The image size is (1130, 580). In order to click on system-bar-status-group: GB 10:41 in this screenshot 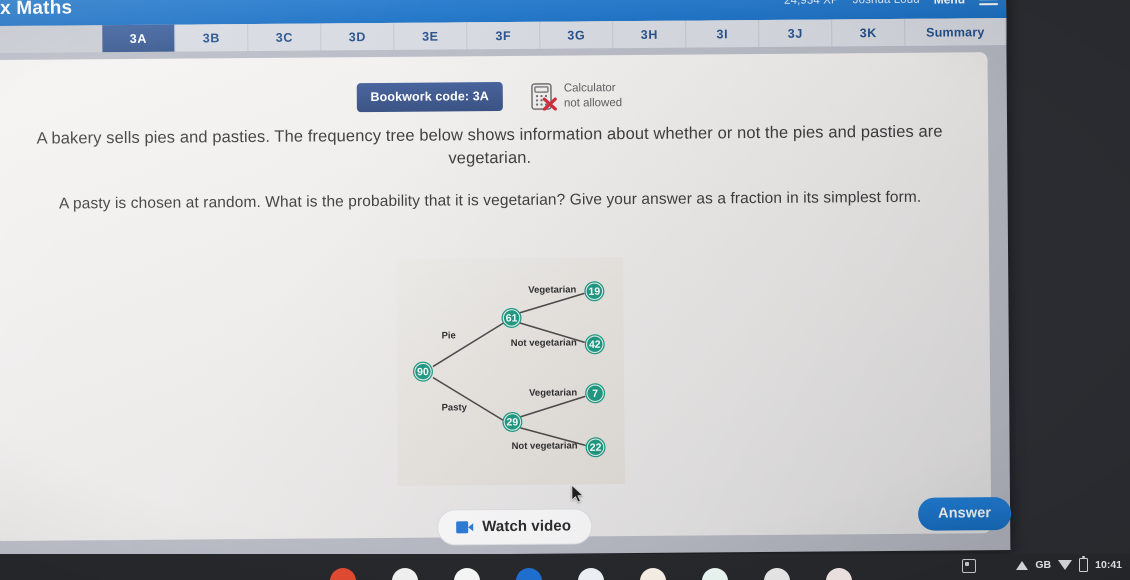, I will do `click(1069, 564)`.